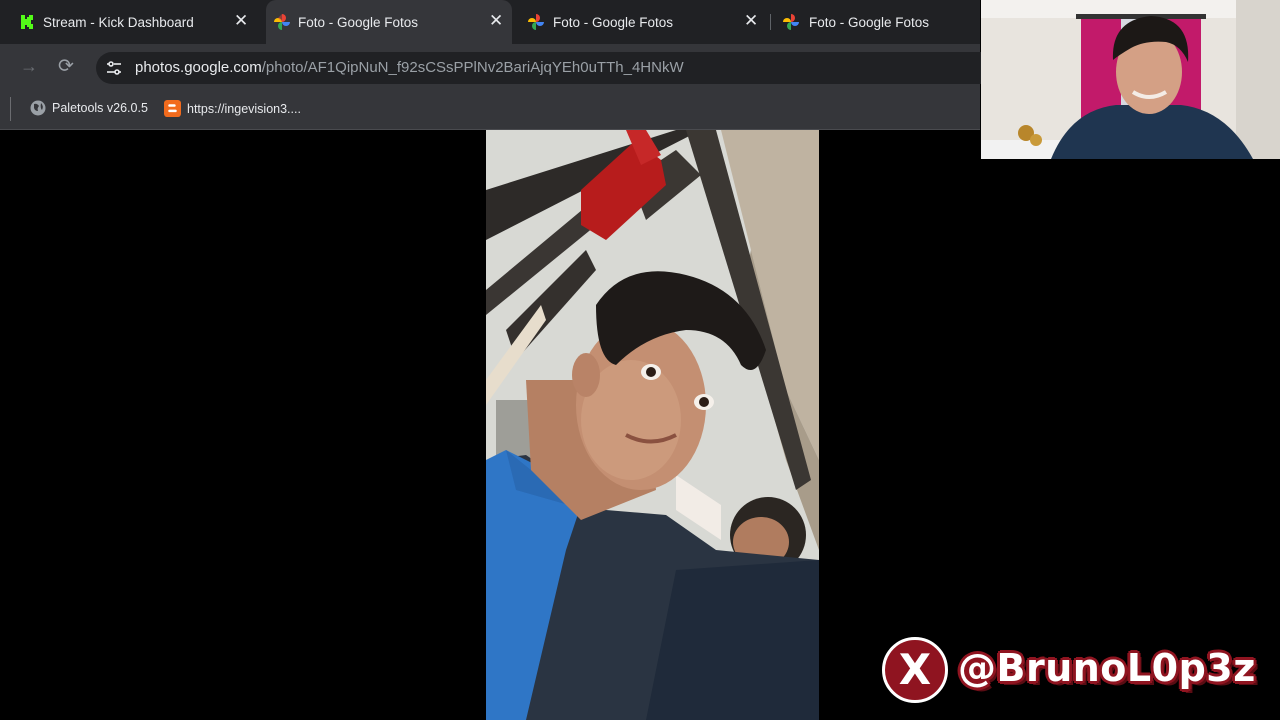 The height and width of the screenshot is (720, 1280). I want to click on tab-kick-dashboard: Stream - Kick Dashboard ✕, so click(128, 22).